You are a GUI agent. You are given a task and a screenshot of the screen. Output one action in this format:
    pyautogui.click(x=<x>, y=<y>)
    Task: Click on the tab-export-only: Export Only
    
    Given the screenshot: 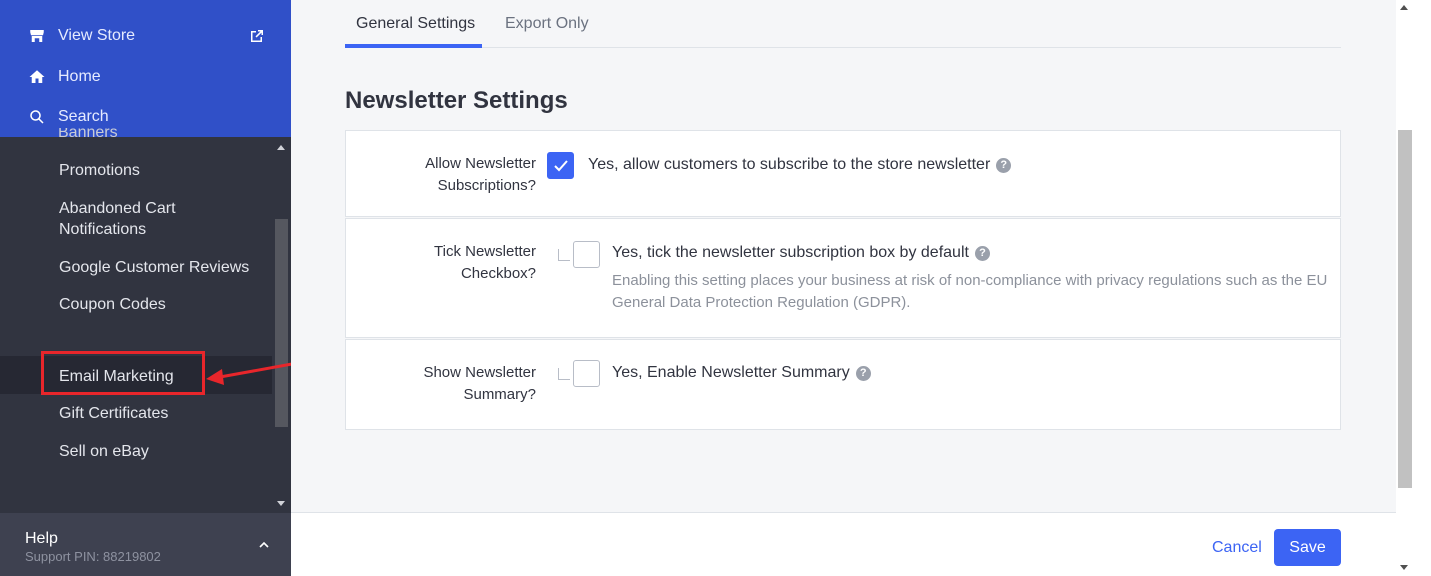 What is the action you would take?
    pyautogui.click(x=547, y=24)
    